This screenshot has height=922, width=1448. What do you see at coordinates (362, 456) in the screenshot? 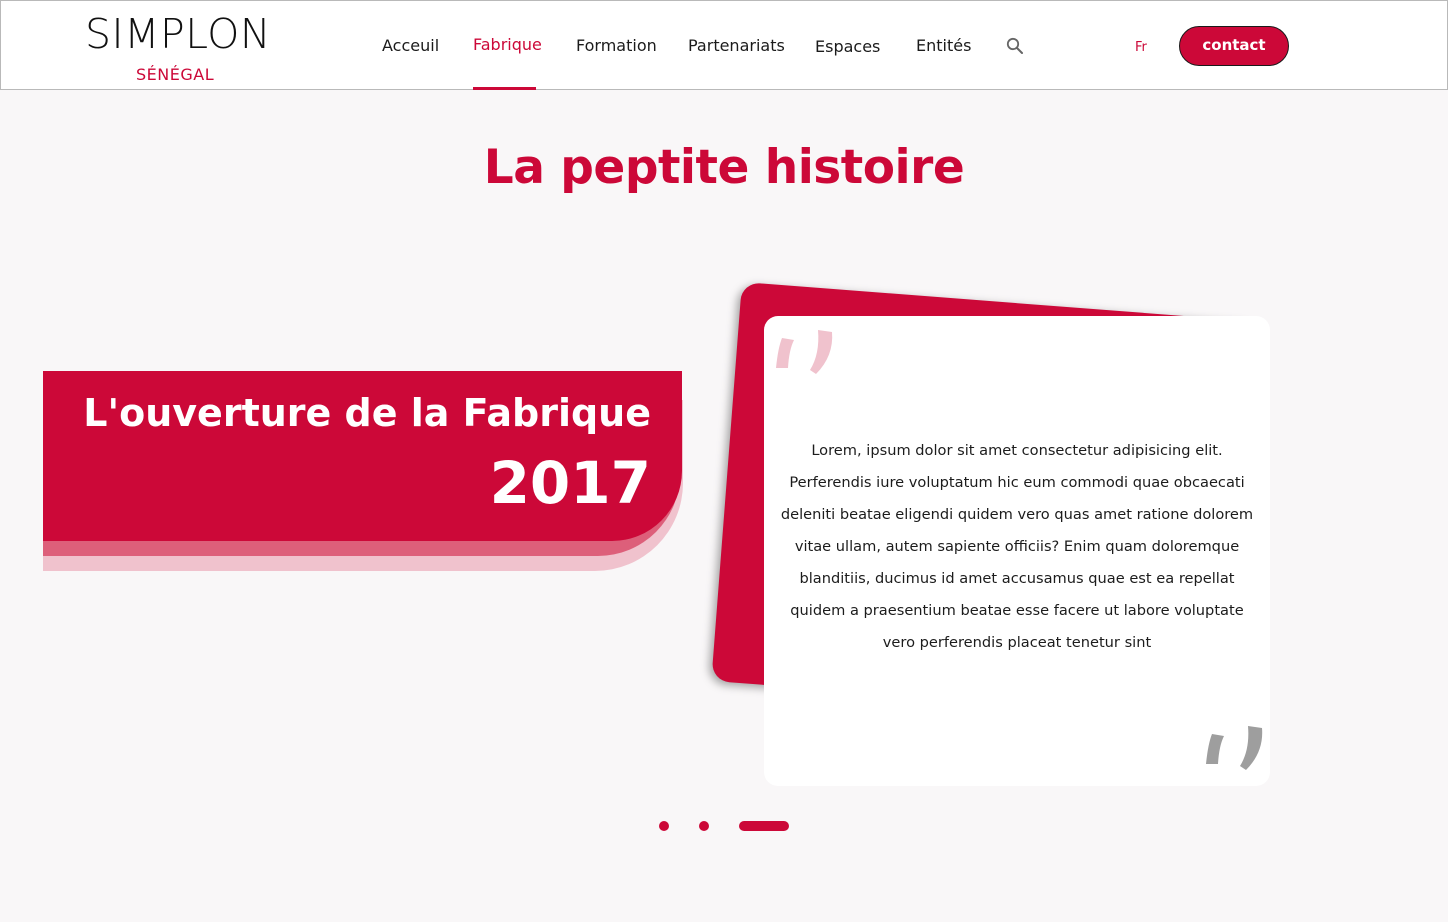
I see `event-banner: L'ouverture de la Fabrique 2017` at bounding box center [362, 456].